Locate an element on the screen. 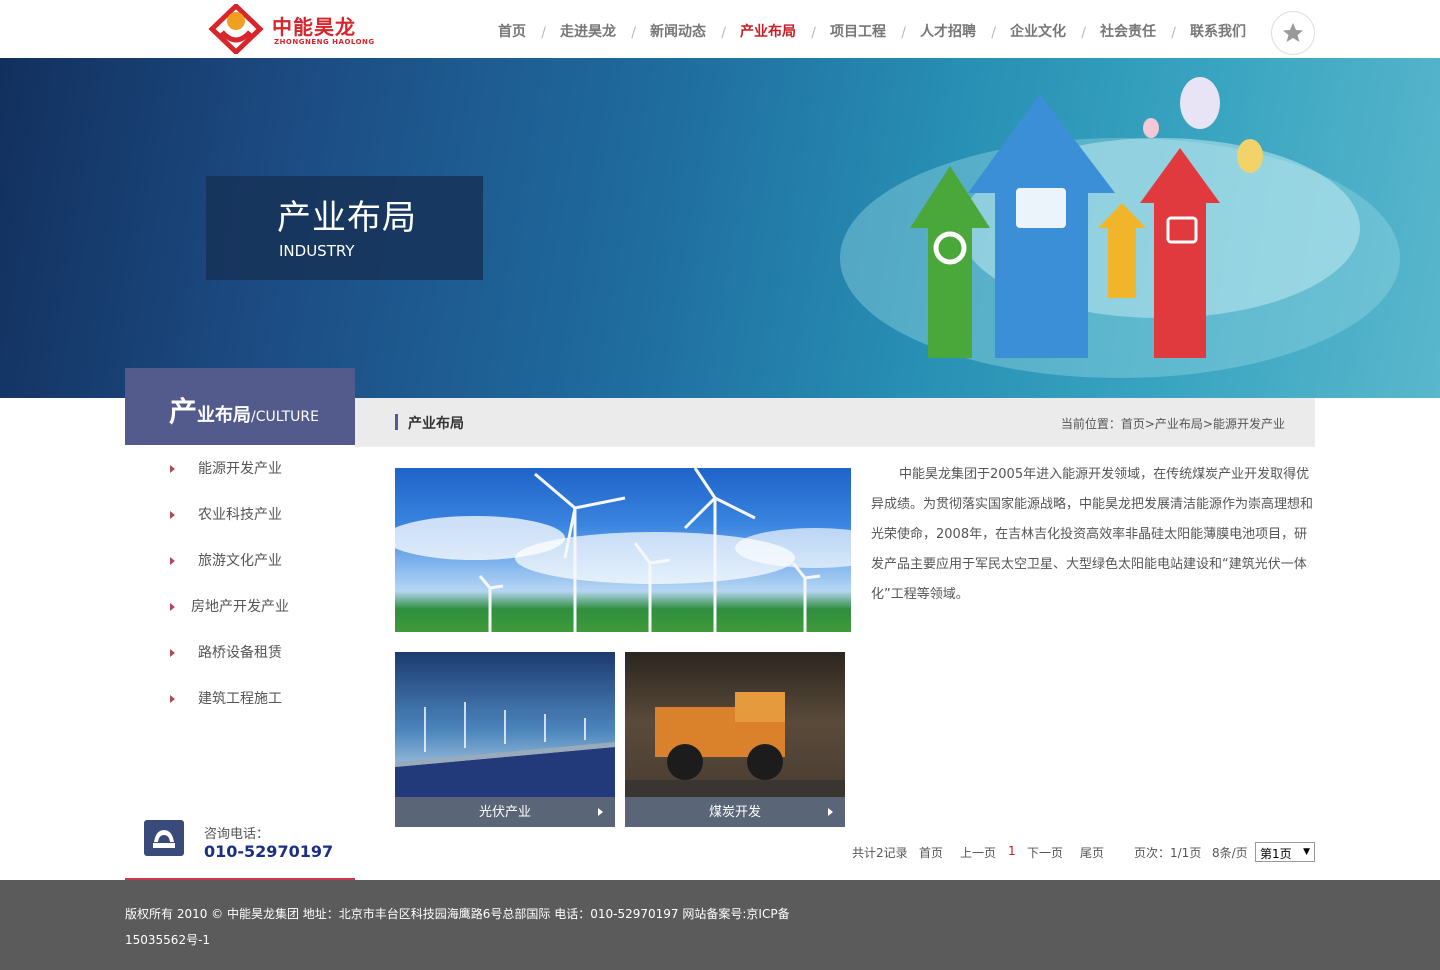  banner-subtitle: INDUSTRY is located at coordinates (317, 251).